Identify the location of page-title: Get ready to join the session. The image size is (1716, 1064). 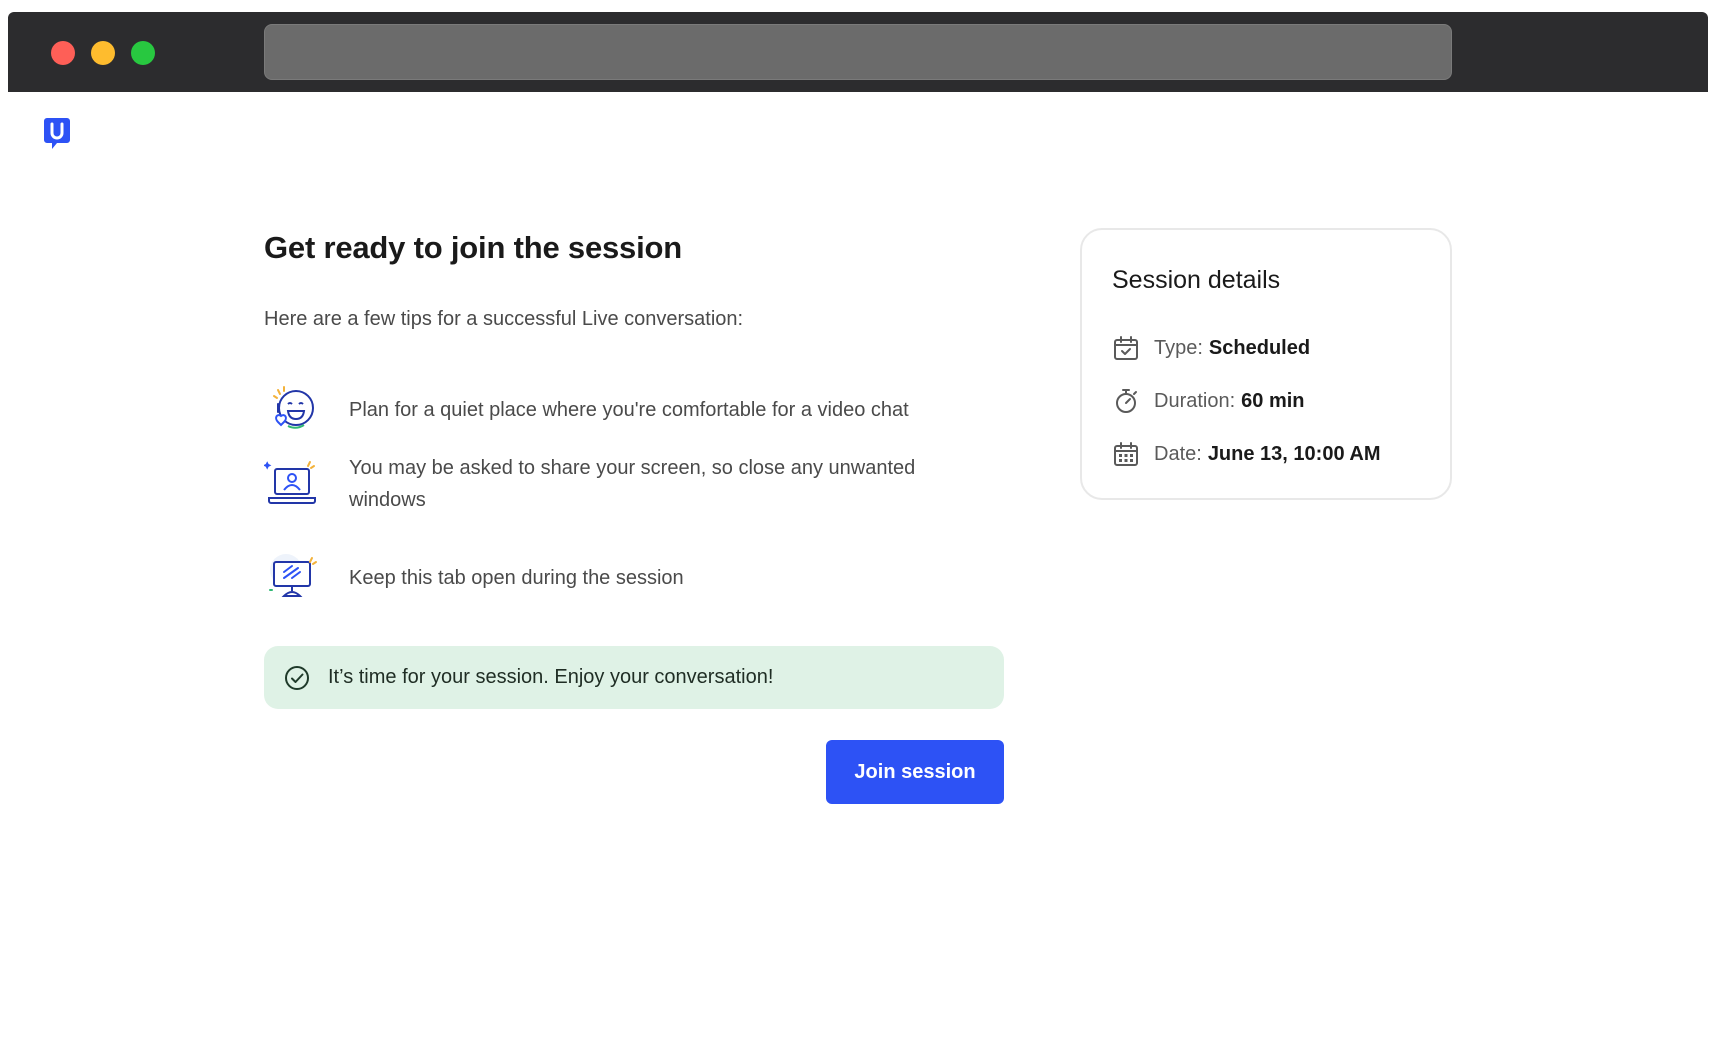
(473, 247).